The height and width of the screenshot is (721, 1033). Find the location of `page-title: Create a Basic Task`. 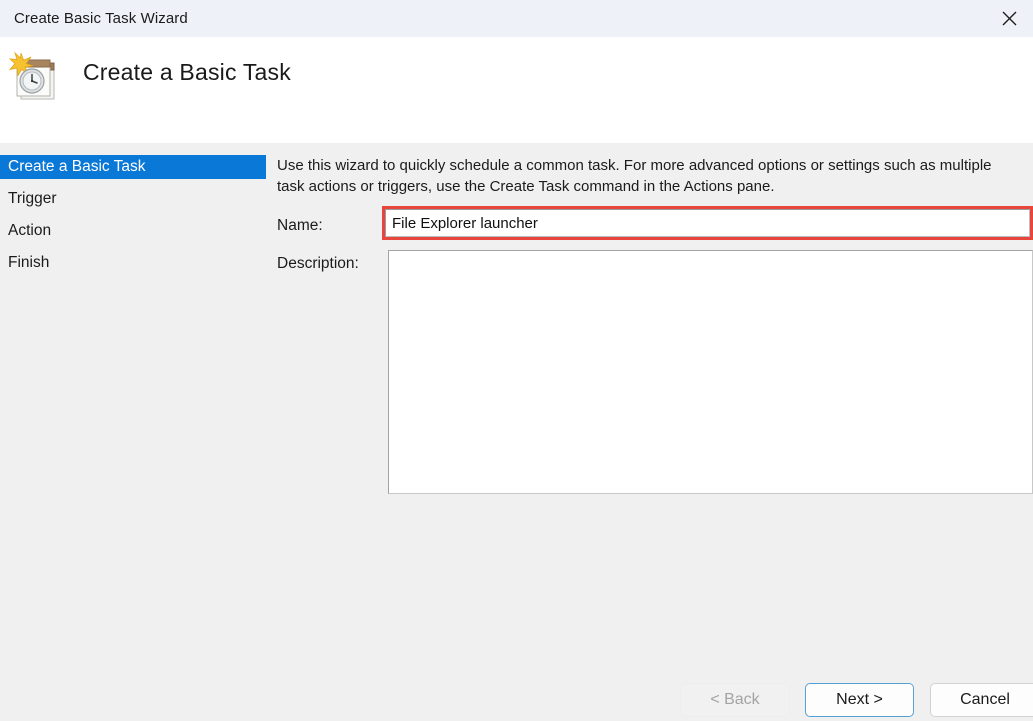

page-title: Create a Basic Task is located at coordinates (187, 72).